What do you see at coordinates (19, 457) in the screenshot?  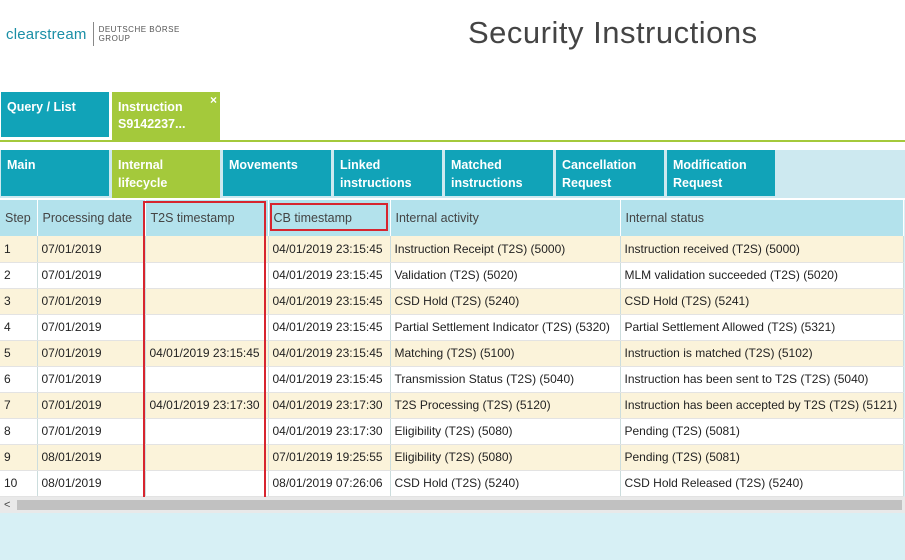 I see `cell-step: 9` at bounding box center [19, 457].